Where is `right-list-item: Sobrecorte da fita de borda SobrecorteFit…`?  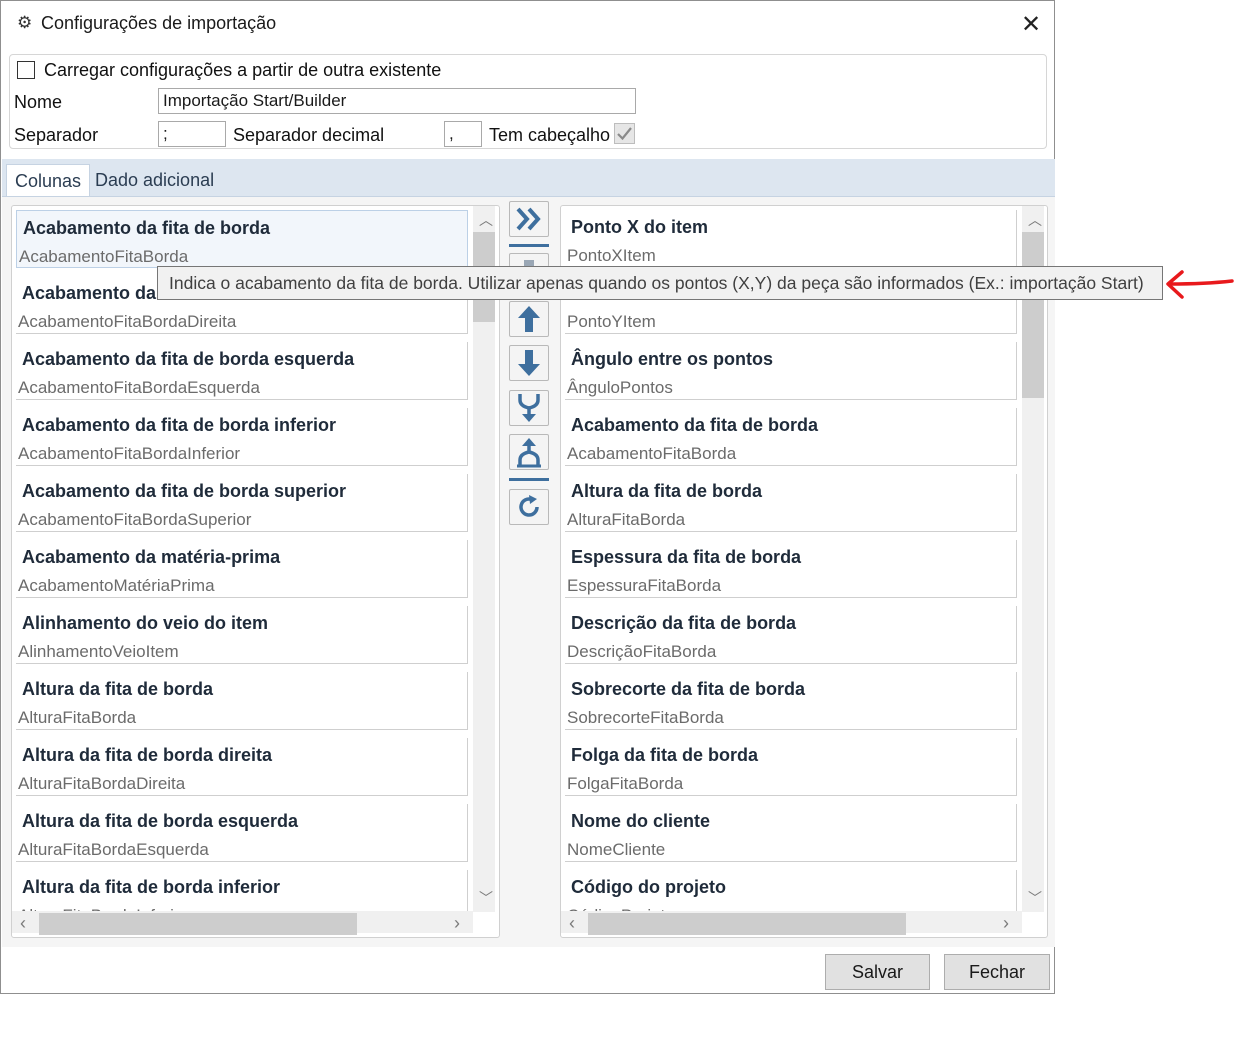 right-list-item: Sobrecorte da fita de borda SobrecorteFit… is located at coordinates (791, 701).